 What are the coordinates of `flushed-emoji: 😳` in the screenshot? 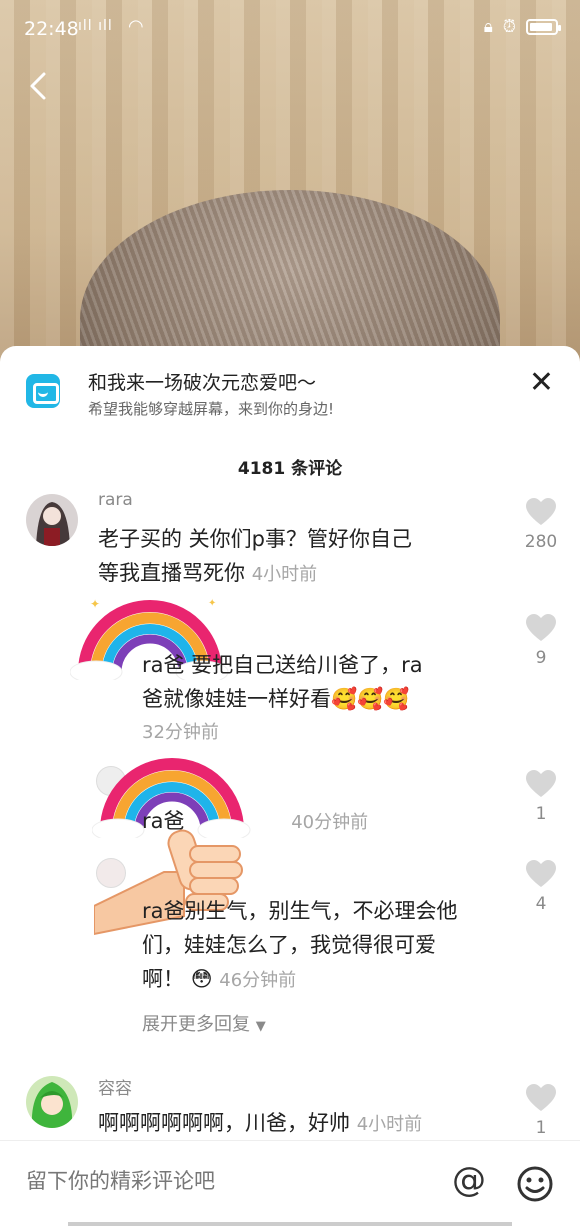 It's located at (201, 979).